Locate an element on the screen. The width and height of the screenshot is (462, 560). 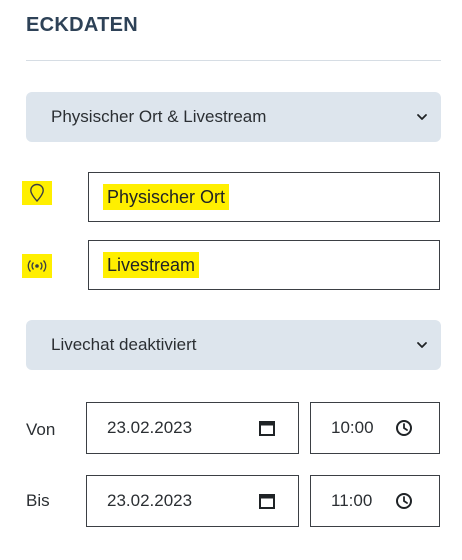
from-time-input: 10:00 is located at coordinates (375, 428).